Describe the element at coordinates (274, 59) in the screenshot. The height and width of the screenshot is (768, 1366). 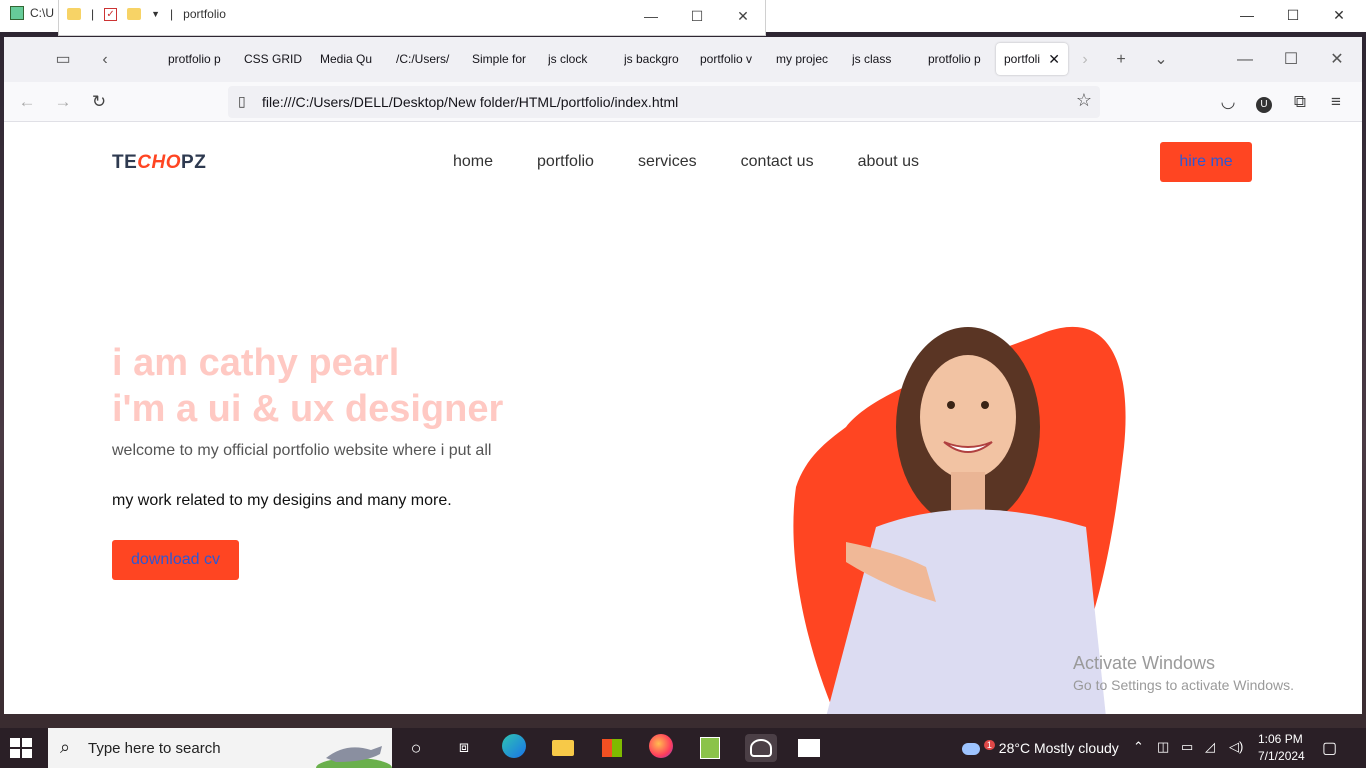
I see `tab: CSS GRID` at that location.